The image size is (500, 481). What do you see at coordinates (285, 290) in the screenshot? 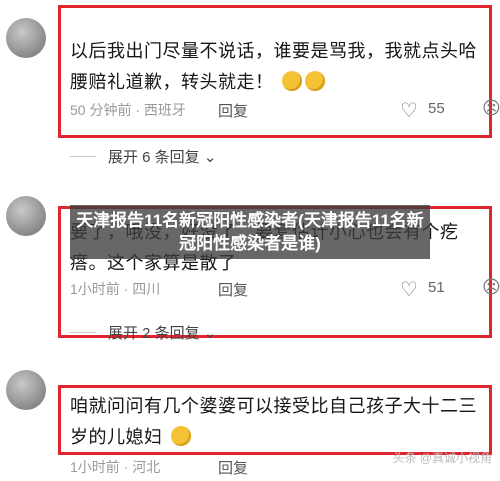
I see `comment-meta: 1小时前 · 四川 回复 ♡ 51 ☹` at bounding box center [285, 290].